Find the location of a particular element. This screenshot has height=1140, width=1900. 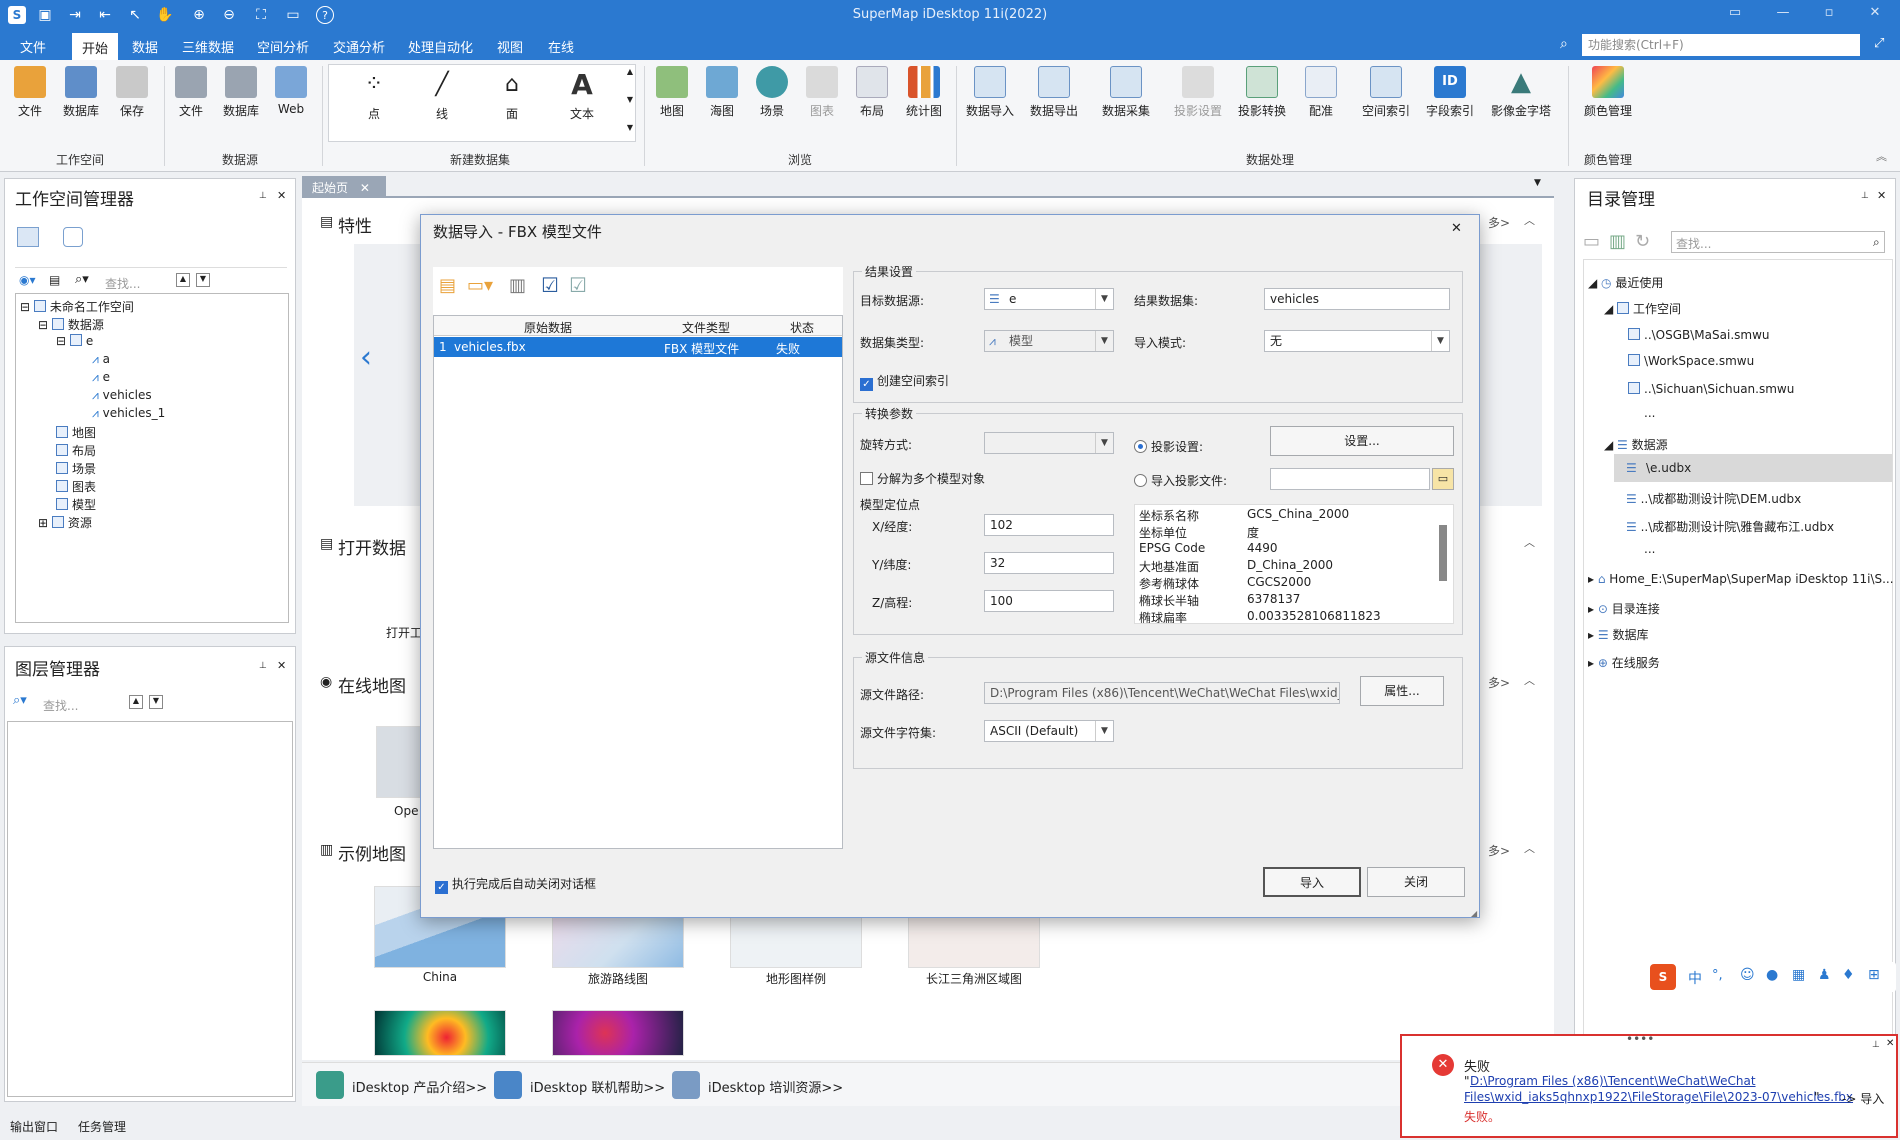

expand-gallery-icon: ▼ is located at coordinates (630, 127).